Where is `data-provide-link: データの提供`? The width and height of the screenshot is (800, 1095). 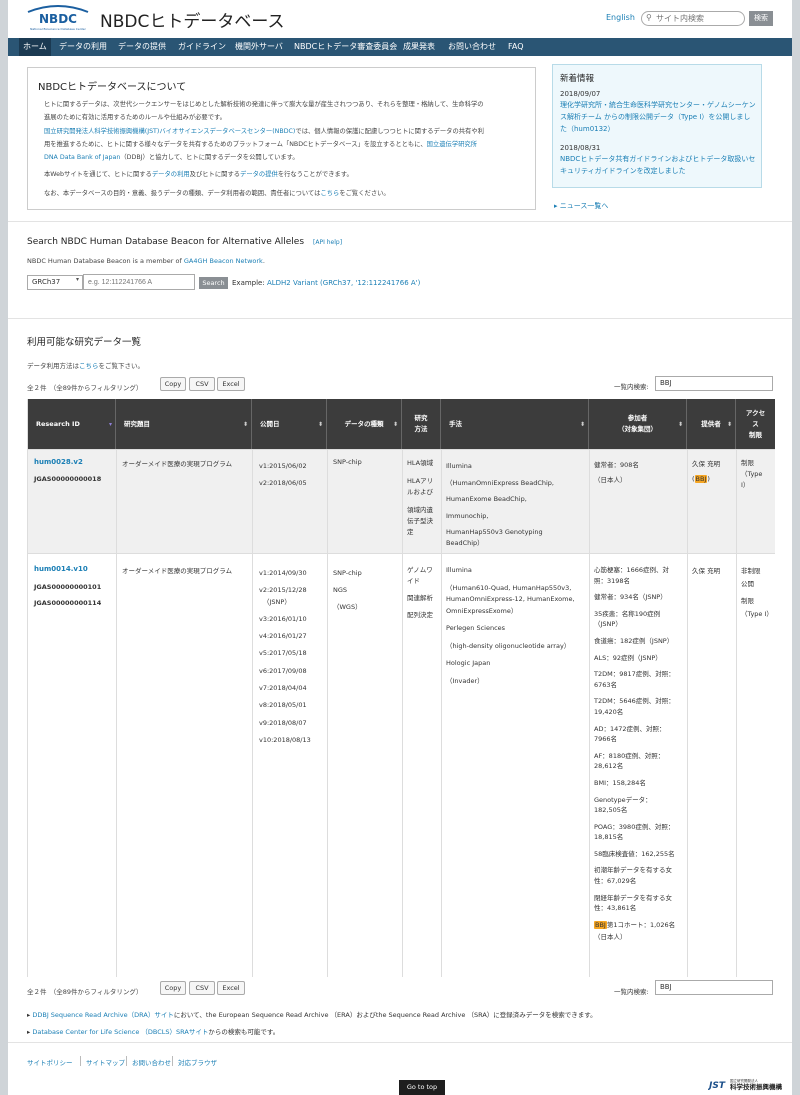 data-provide-link: データの提供 is located at coordinates (259, 174).